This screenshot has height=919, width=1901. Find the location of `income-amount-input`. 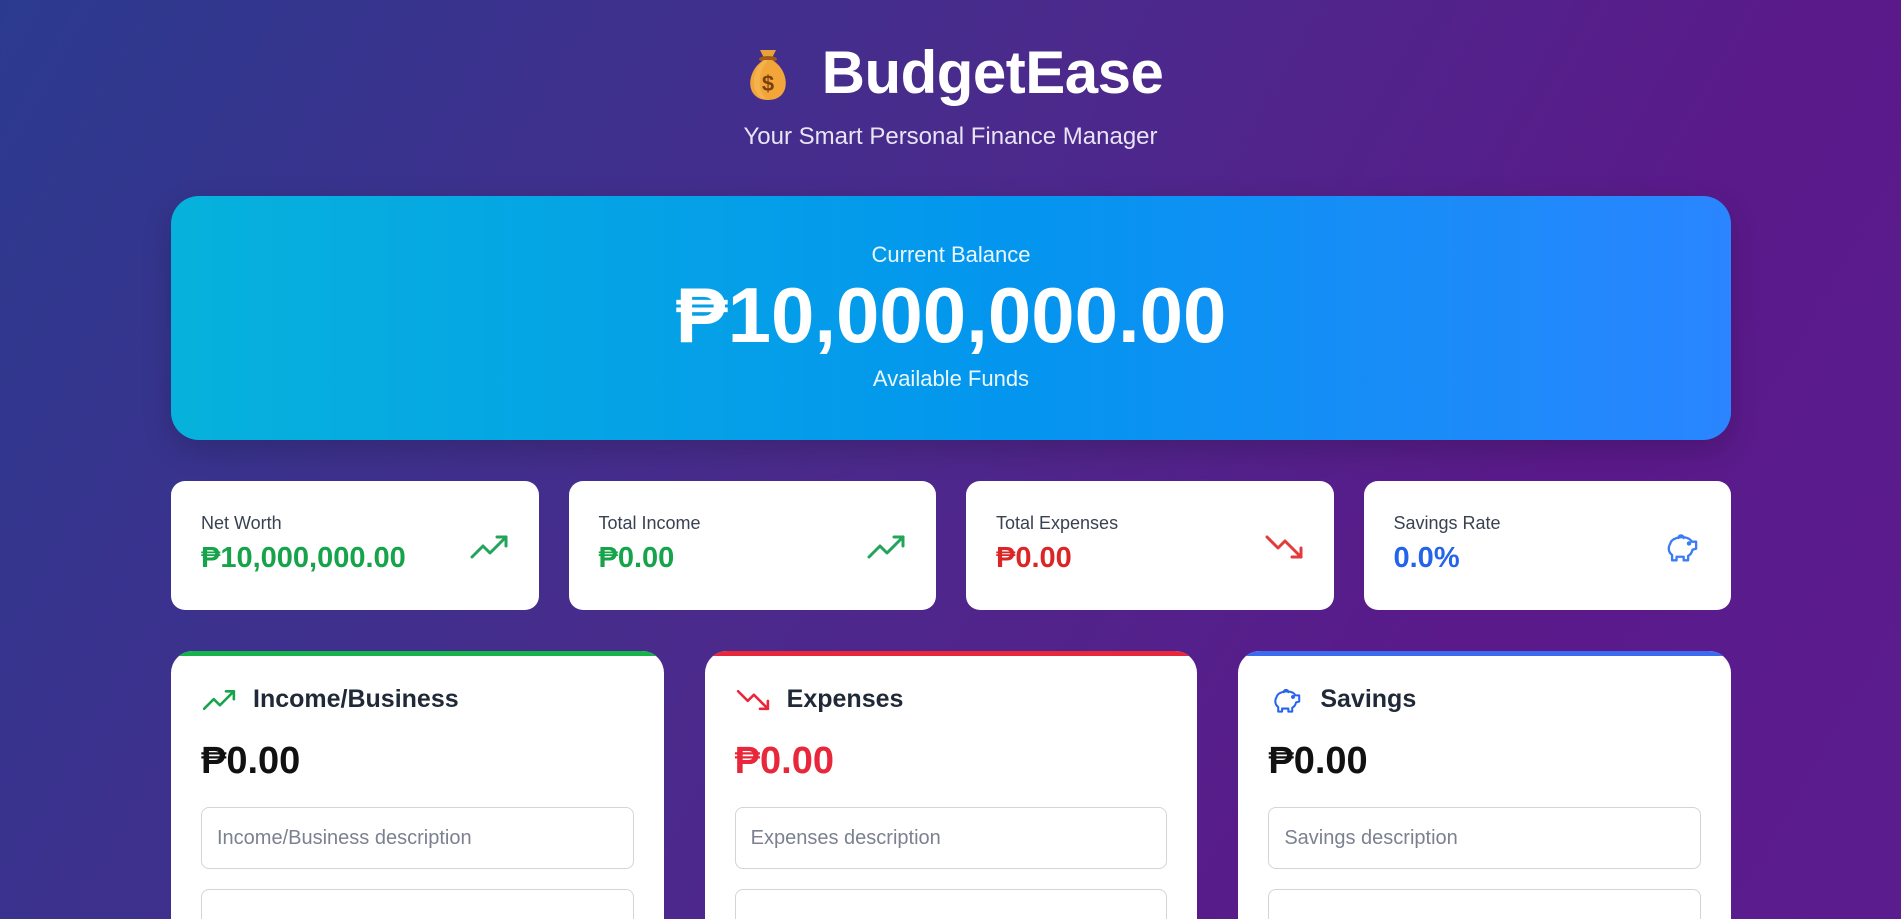

income-amount-input is located at coordinates (417, 904).